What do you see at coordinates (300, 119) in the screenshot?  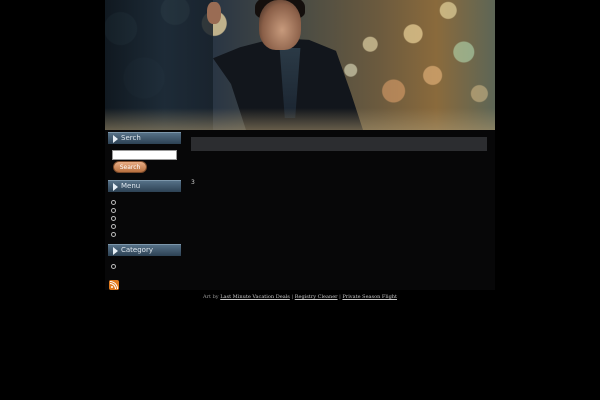 I see `header-bokeh-ground` at bounding box center [300, 119].